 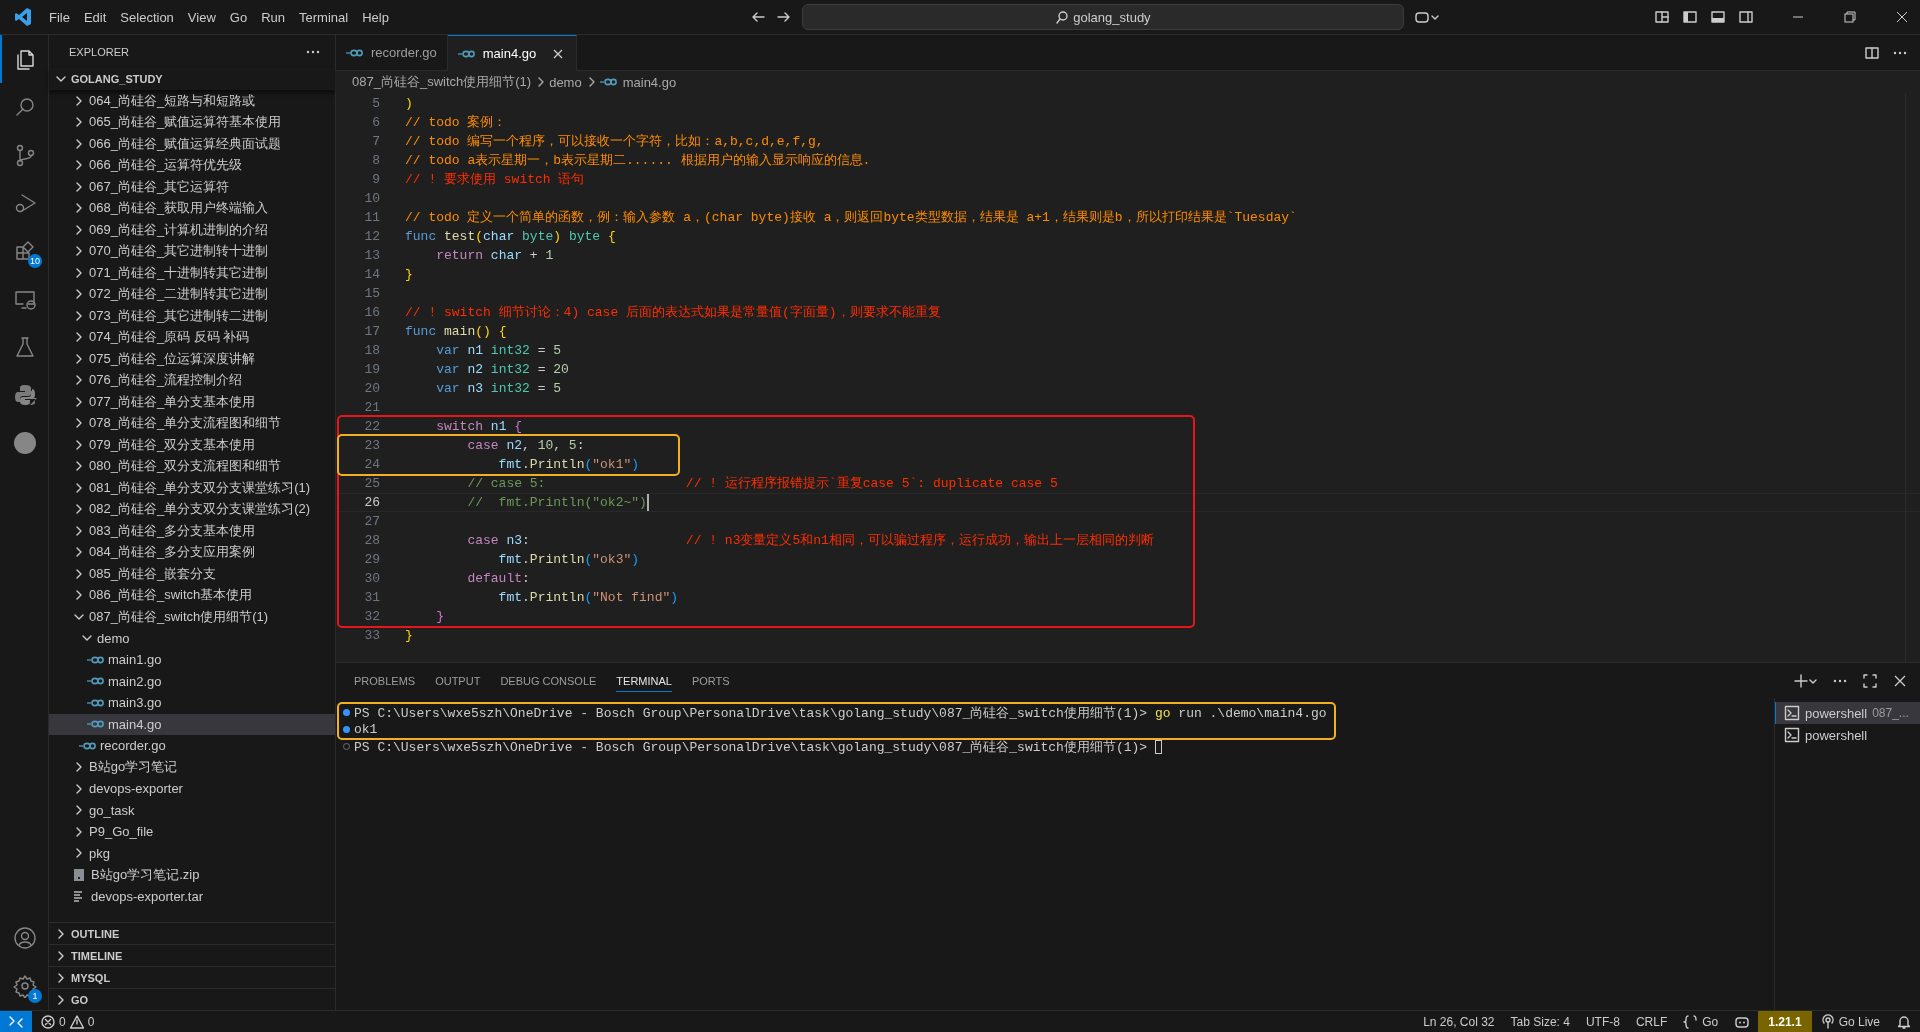 What do you see at coordinates (565, 82) in the screenshot?
I see `breadcrumb-item: demo` at bounding box center [565, 82].